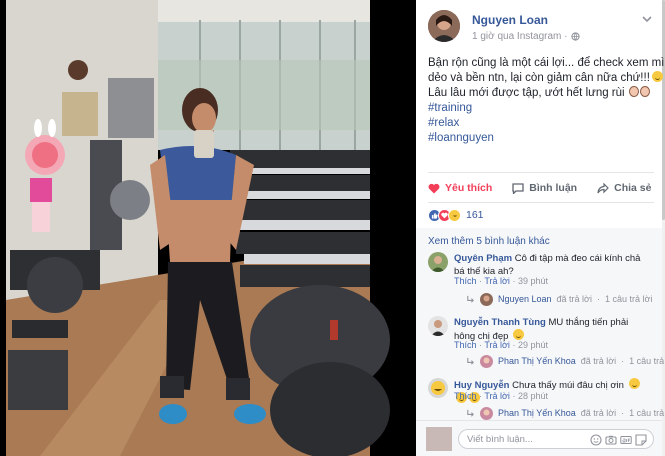  Describe the element at coordinates (520, 36) in the screenshot. I see `post-meta-text: 1 giờ qua Instagram ·` at that location.